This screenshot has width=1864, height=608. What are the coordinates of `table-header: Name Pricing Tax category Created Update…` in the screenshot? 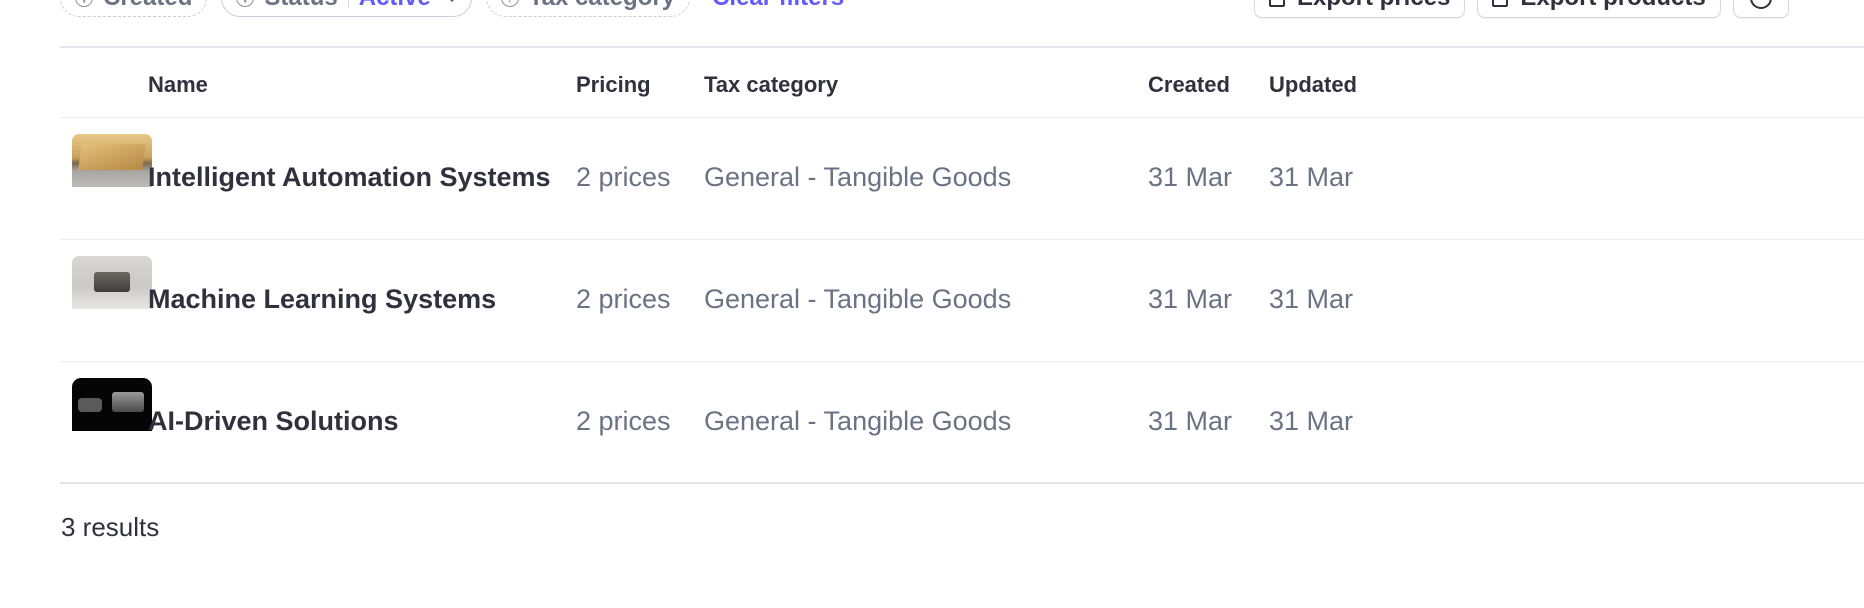 It's located at (962, 82).